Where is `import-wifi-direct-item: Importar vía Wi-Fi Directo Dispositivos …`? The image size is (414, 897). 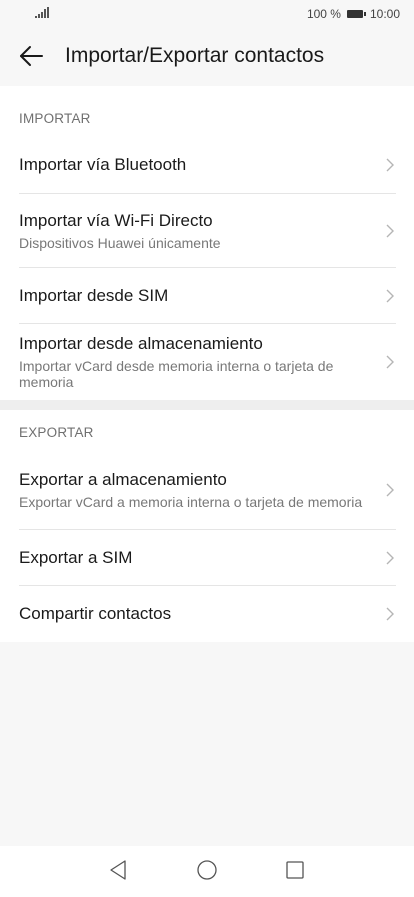
import-wifi-direct-item: Importar vía Wi-Fi Directo Dispositivos … is located at coordinates (207, 231).